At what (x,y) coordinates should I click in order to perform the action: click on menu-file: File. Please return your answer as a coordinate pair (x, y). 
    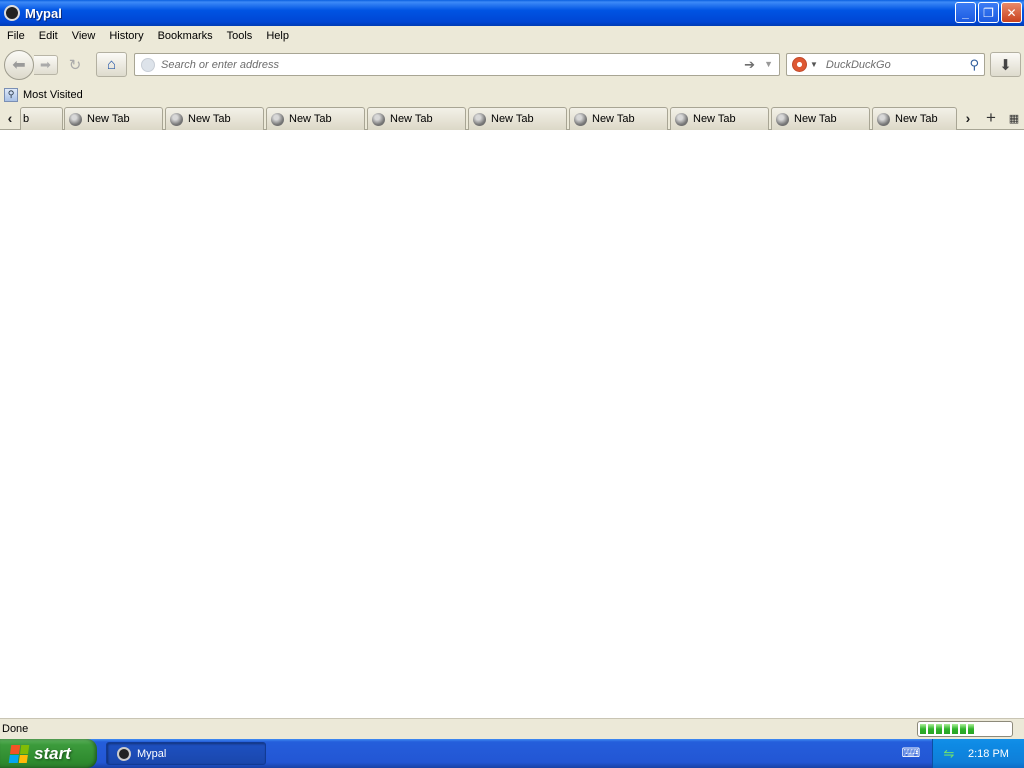
    Looking at the image, I should click on (16, 36).